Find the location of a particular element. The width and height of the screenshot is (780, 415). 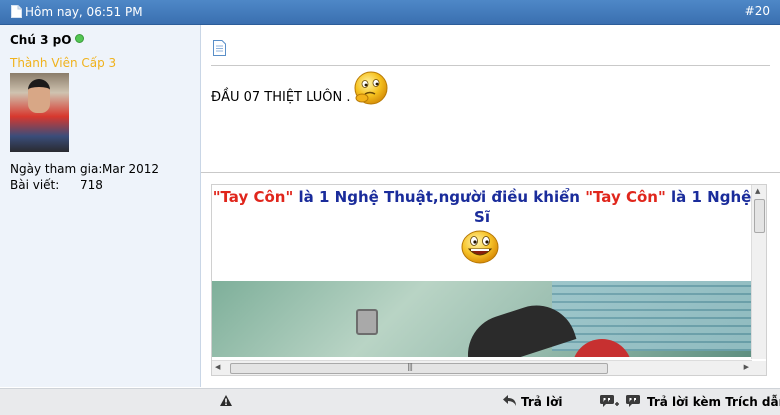

reply-icon is located at coordinates (509, 400).